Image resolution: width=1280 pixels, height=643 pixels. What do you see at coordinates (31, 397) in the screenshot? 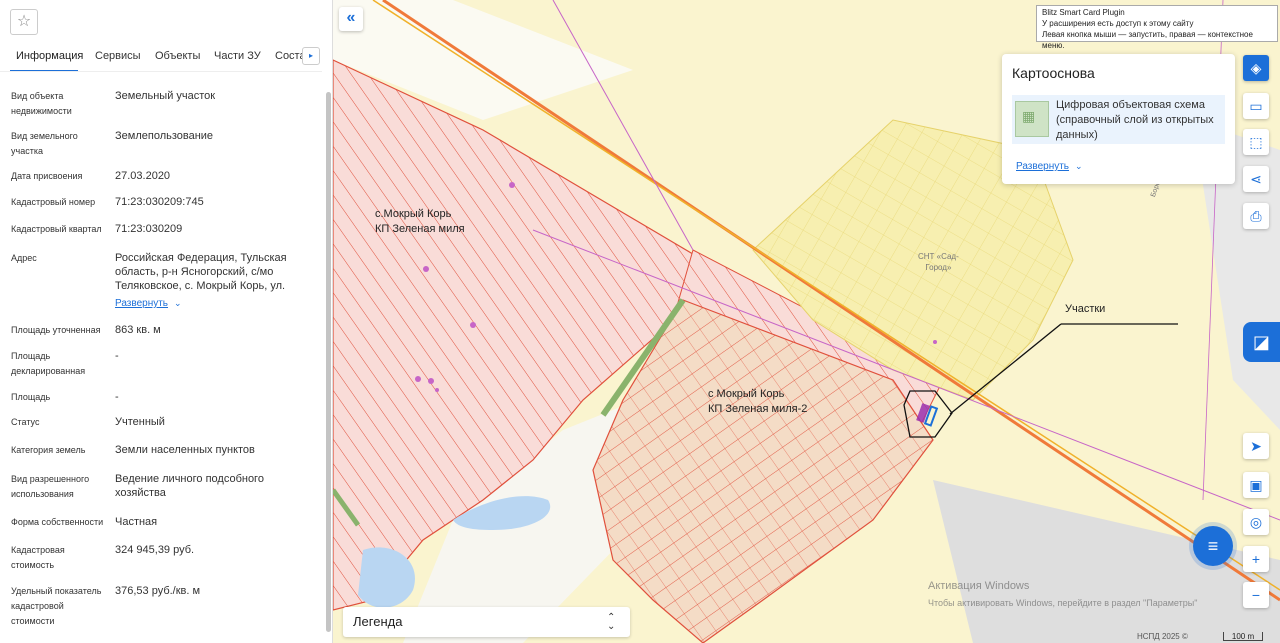
I see `field-label: Площадь` at bounding box center [31, 397].